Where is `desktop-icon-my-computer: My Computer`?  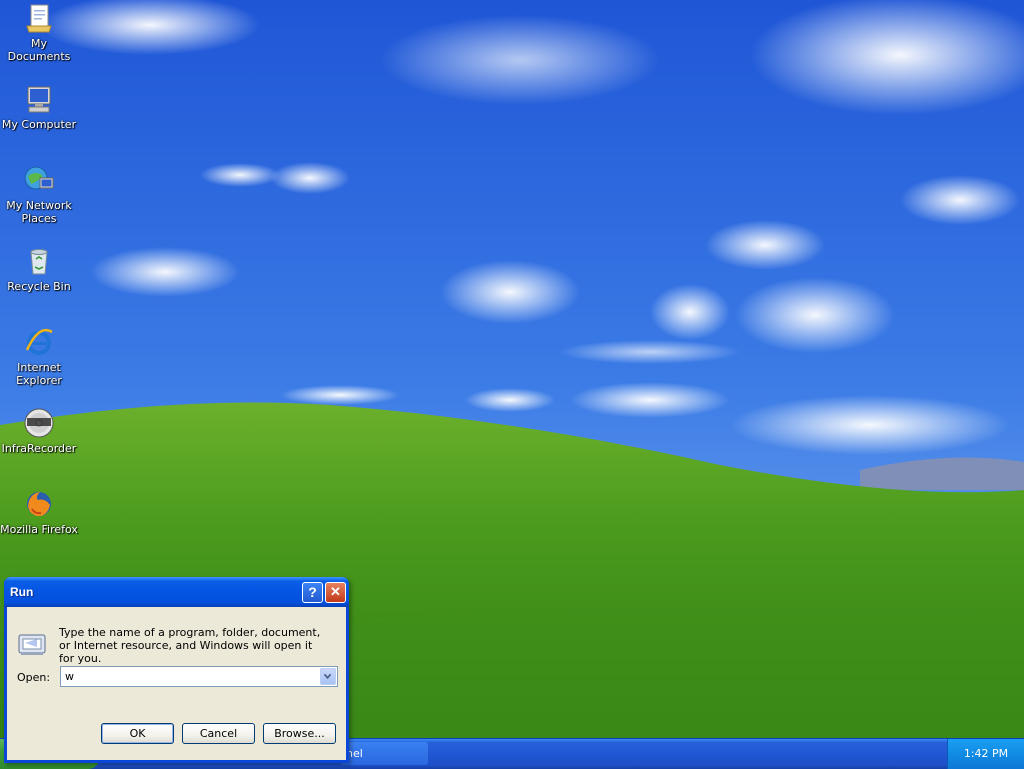 desktop-icon-my-computer: My Computer is located at coordinates (39, 107).